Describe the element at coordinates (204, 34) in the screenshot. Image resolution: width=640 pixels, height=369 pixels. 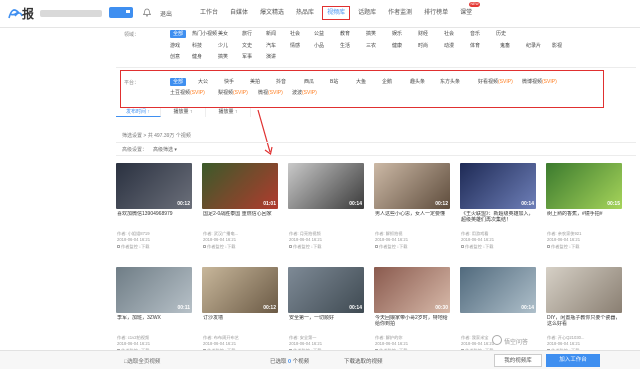
I see `category-option: 热门小视频` at that location.